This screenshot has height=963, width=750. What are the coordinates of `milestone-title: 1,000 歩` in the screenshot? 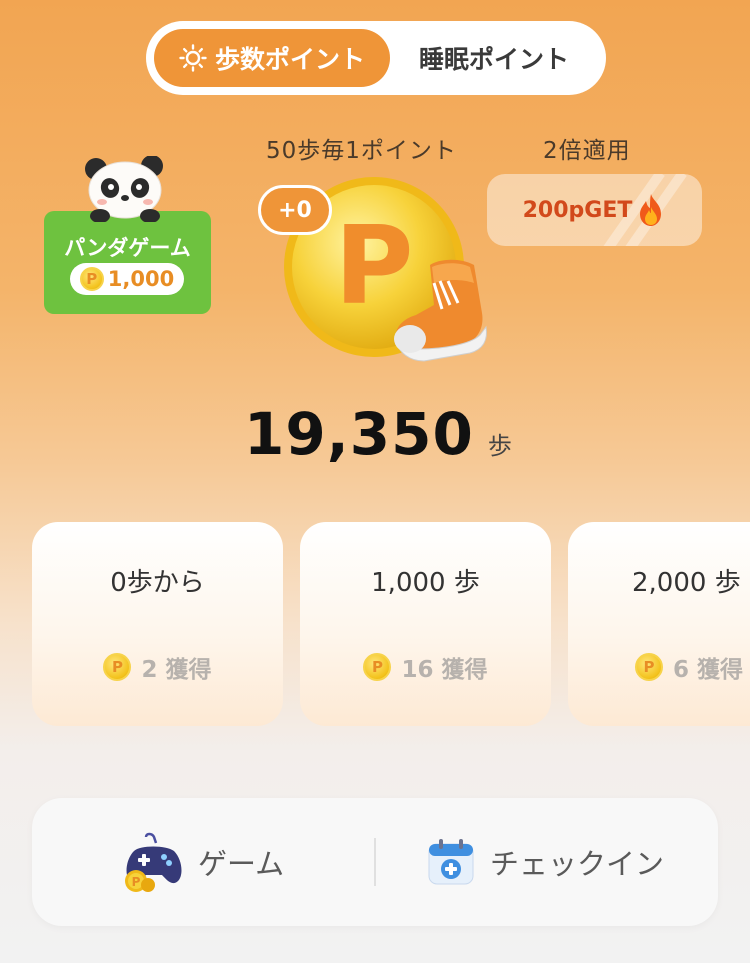 It's located at (425, 583).